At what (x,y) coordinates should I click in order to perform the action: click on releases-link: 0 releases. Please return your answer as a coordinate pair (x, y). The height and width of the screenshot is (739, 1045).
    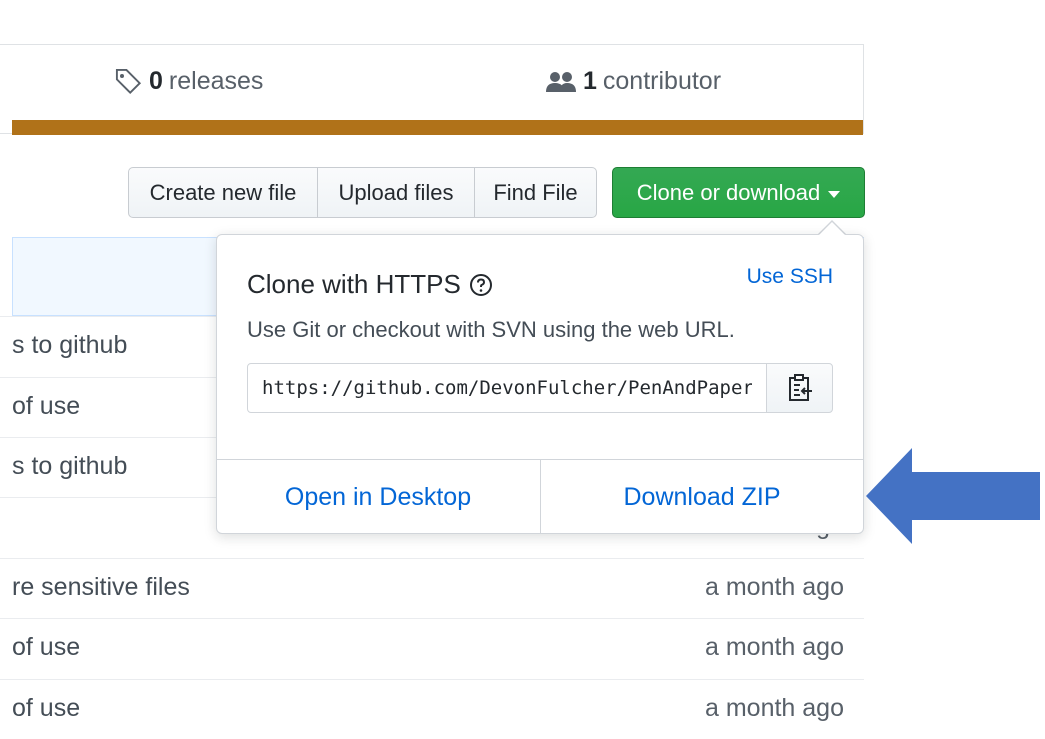
    Looking at the image, I should click on (189, 81).